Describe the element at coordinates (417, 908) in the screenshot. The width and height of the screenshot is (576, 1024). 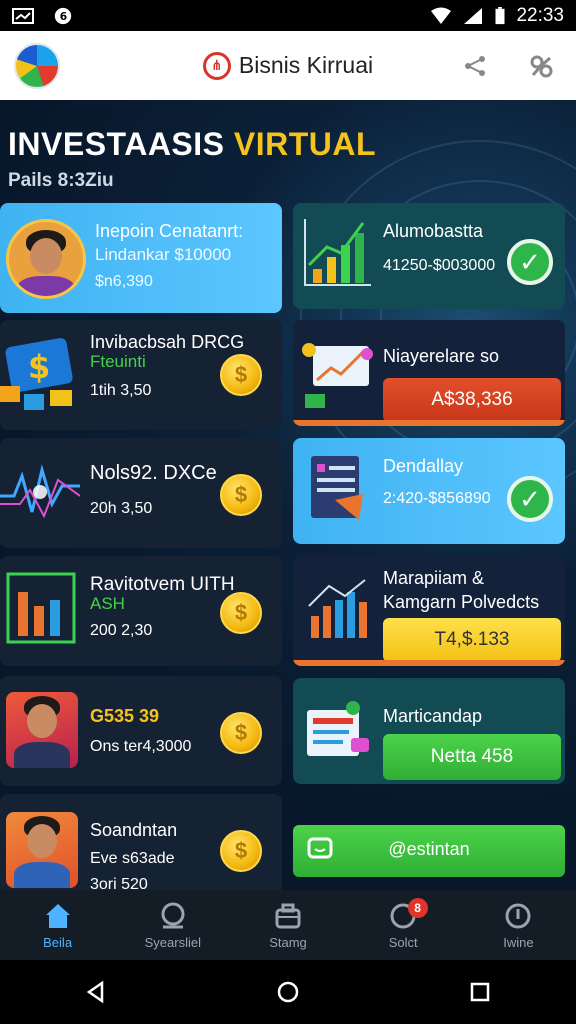
I see `notification-badge: 8` at that location.